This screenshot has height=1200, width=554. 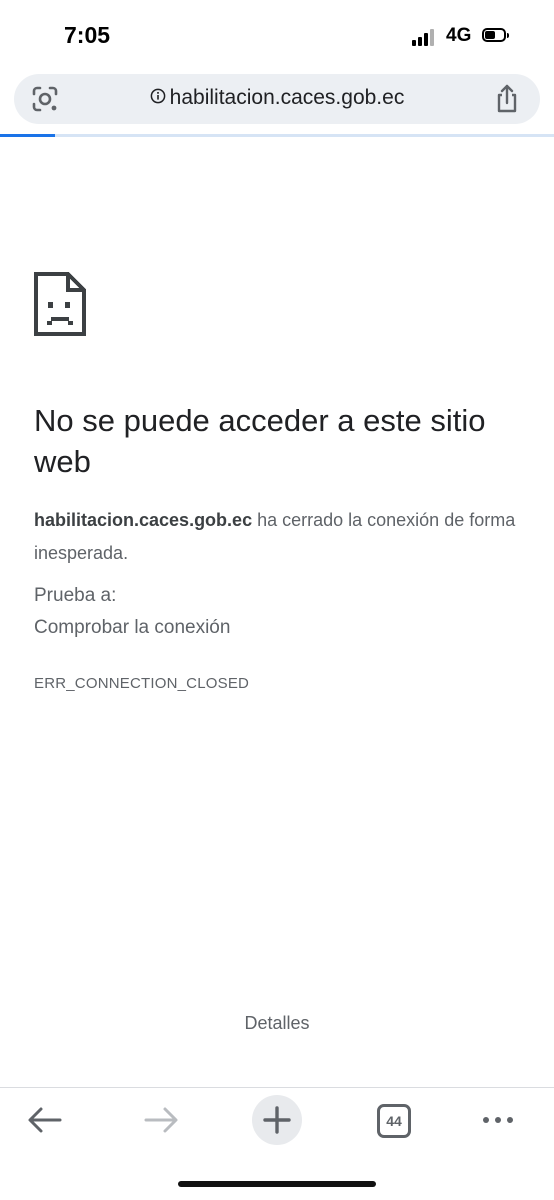 I want to click on tab-count: 44, so click(x=394, y=1121).